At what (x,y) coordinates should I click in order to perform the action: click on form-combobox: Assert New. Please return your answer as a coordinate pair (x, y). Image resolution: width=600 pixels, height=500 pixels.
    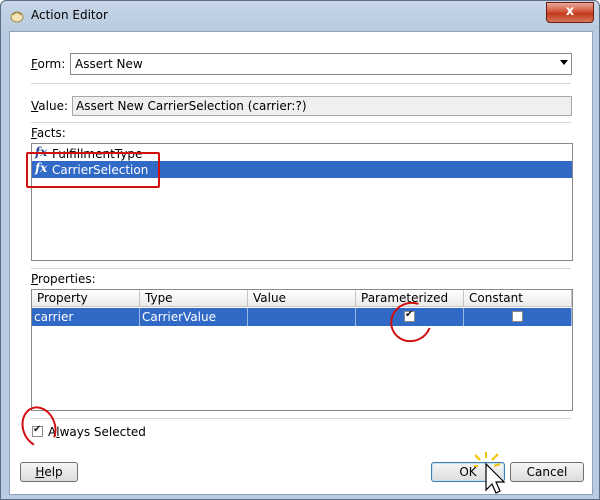
    Looking at the image, I should click on (321, 64).